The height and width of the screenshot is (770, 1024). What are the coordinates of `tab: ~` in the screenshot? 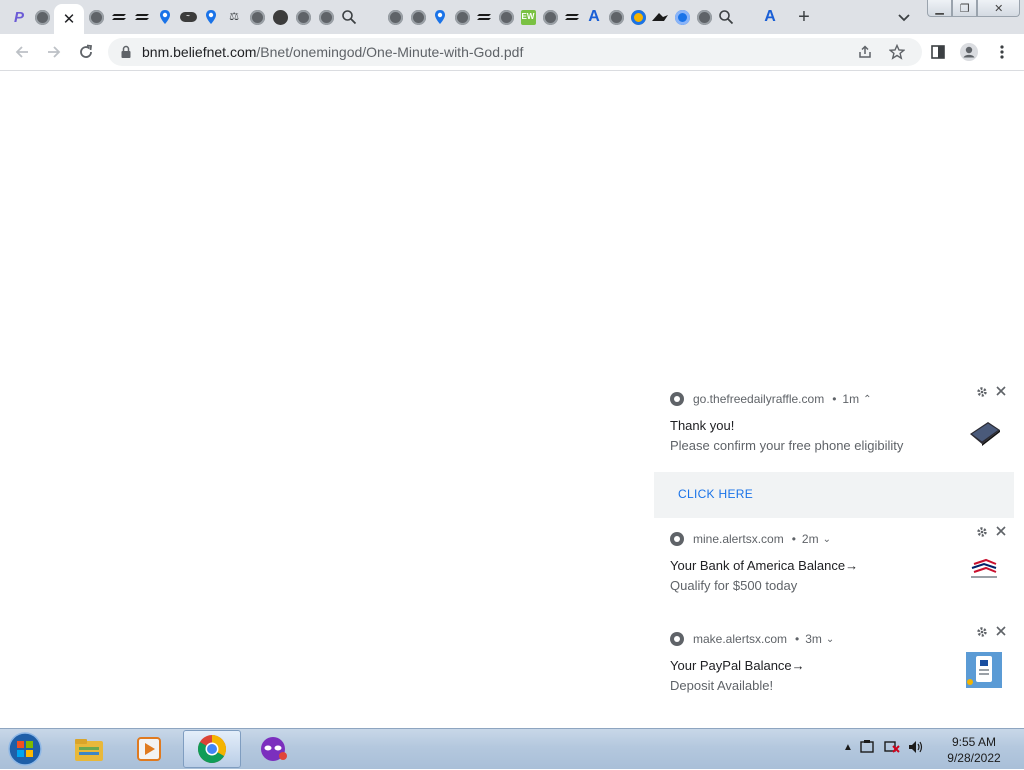 It's located at (188, 17).